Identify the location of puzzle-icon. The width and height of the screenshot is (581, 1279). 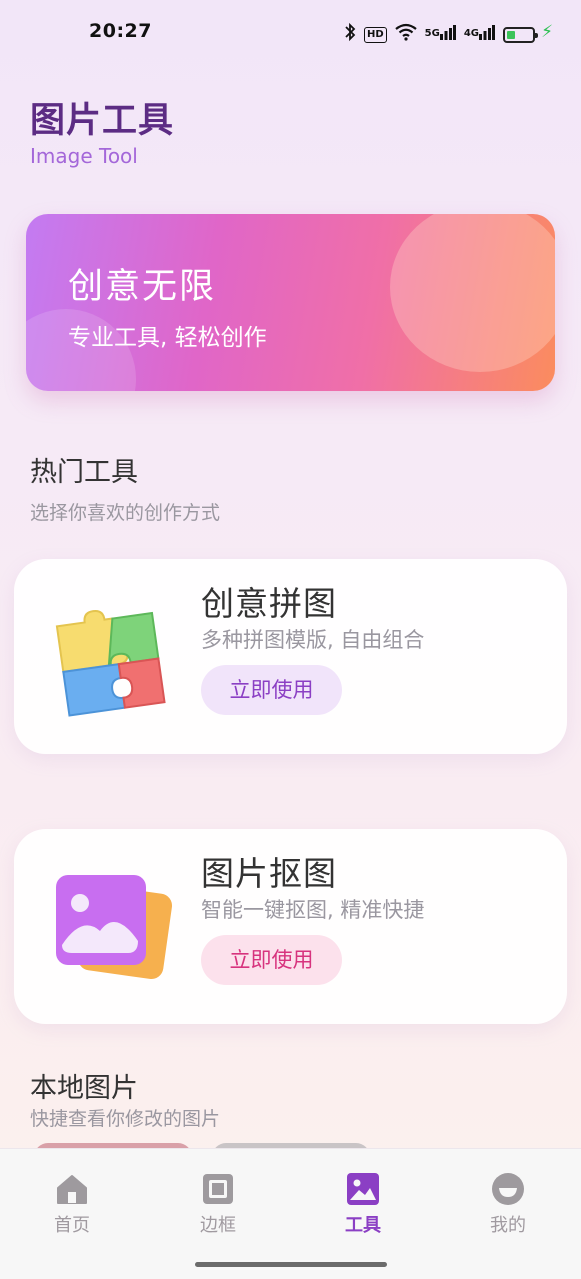
(112, 659).